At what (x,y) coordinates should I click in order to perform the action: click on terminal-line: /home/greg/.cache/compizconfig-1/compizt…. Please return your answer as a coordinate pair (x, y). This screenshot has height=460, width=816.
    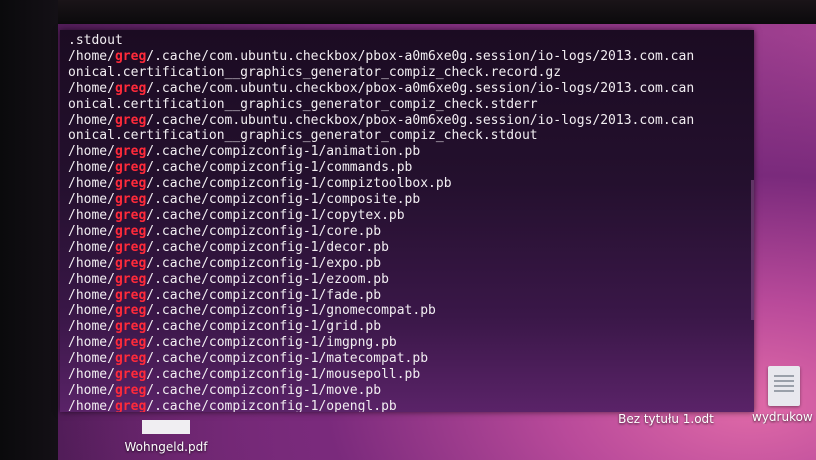
    Looking at the image, I should click on (409, 184).